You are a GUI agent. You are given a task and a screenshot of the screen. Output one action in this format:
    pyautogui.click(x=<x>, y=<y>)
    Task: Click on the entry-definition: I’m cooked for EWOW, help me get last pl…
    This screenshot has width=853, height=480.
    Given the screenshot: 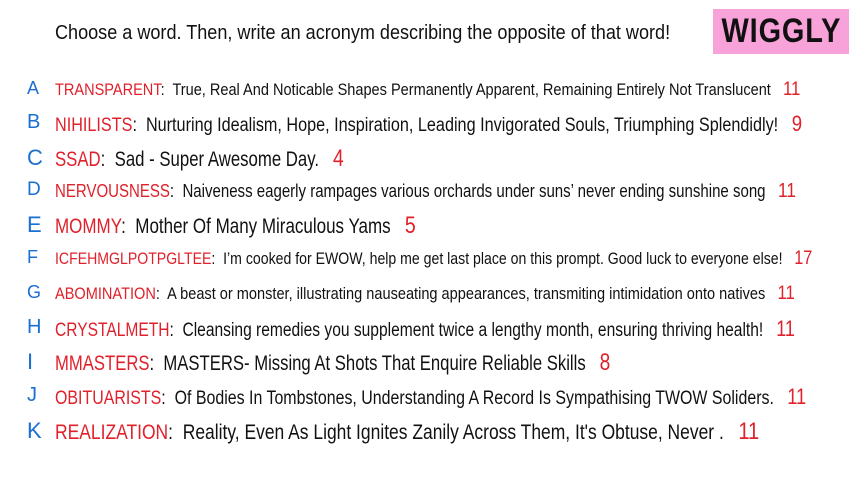 What is the action you would take?
    pyautogui.click(x=503, y=258)
    